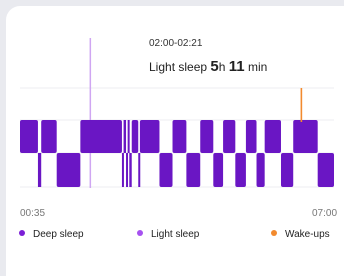 The image size is (344, 276). What do you see at coordinates (178, 67) in the screenshot?
I see `tooltip-stage-label: Light sleep` at bounding box center [178, 67].